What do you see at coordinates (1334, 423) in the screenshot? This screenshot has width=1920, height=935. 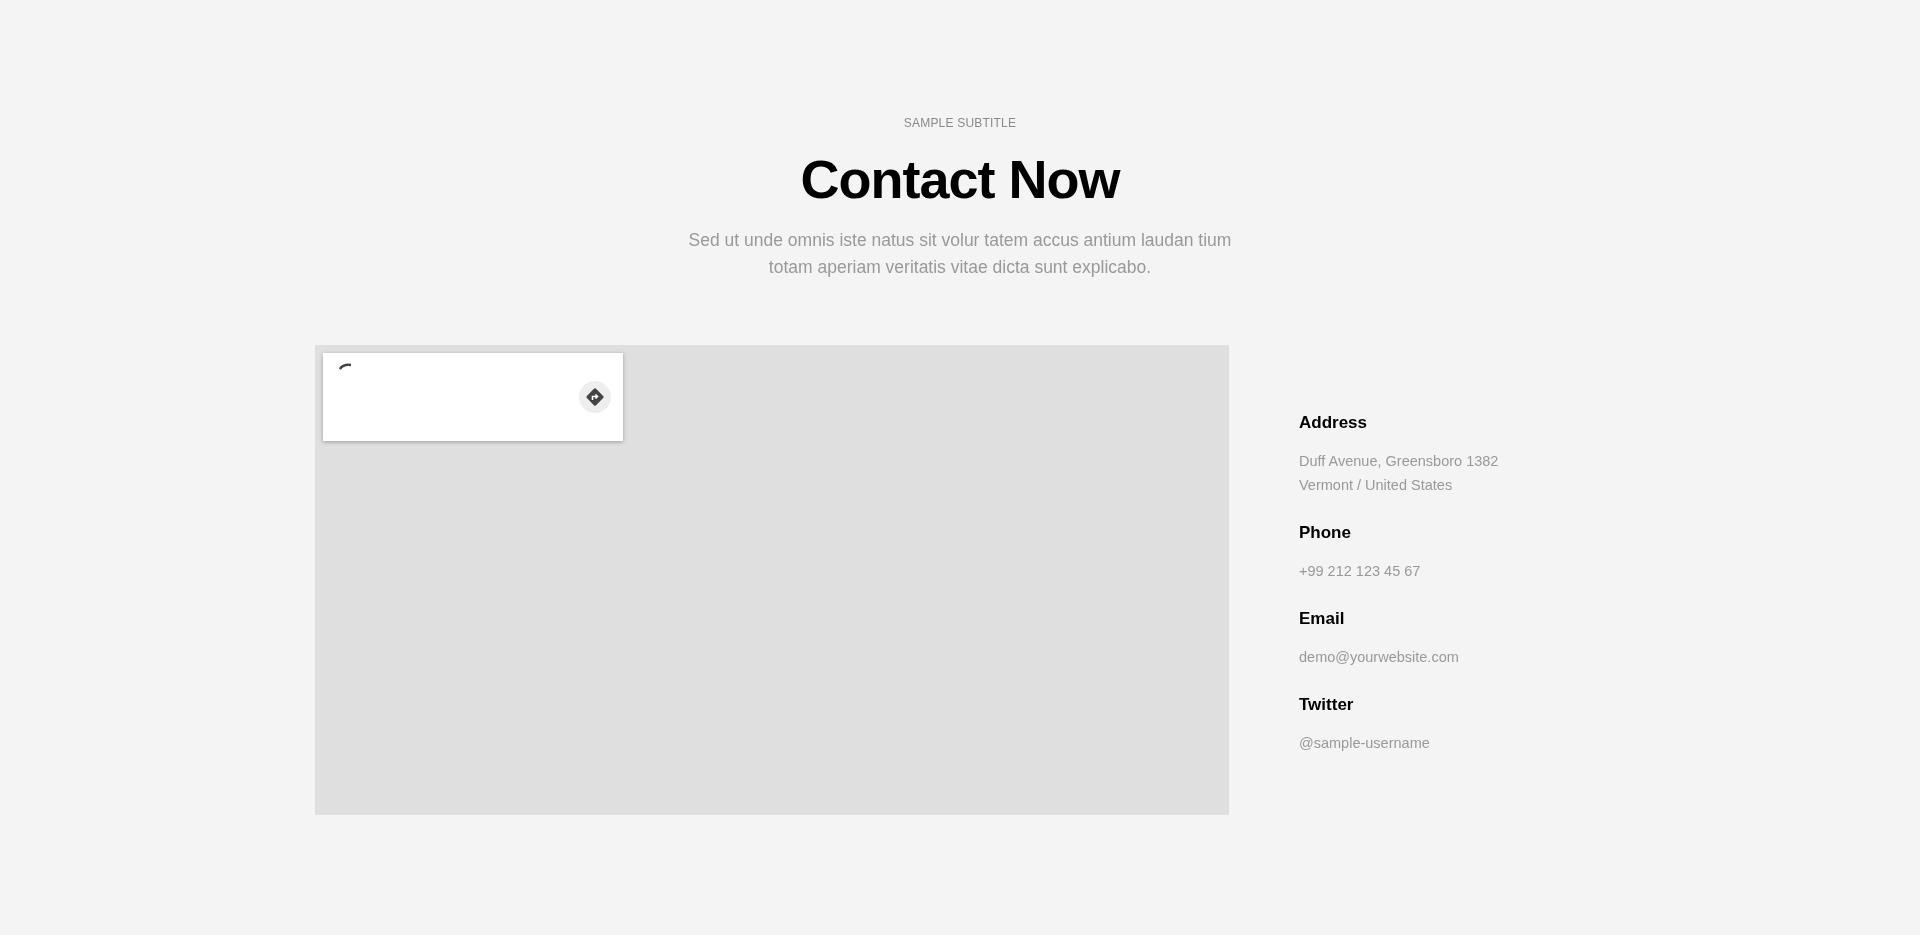 I see `contact-label: Address` at bounding box center [1334, 423].